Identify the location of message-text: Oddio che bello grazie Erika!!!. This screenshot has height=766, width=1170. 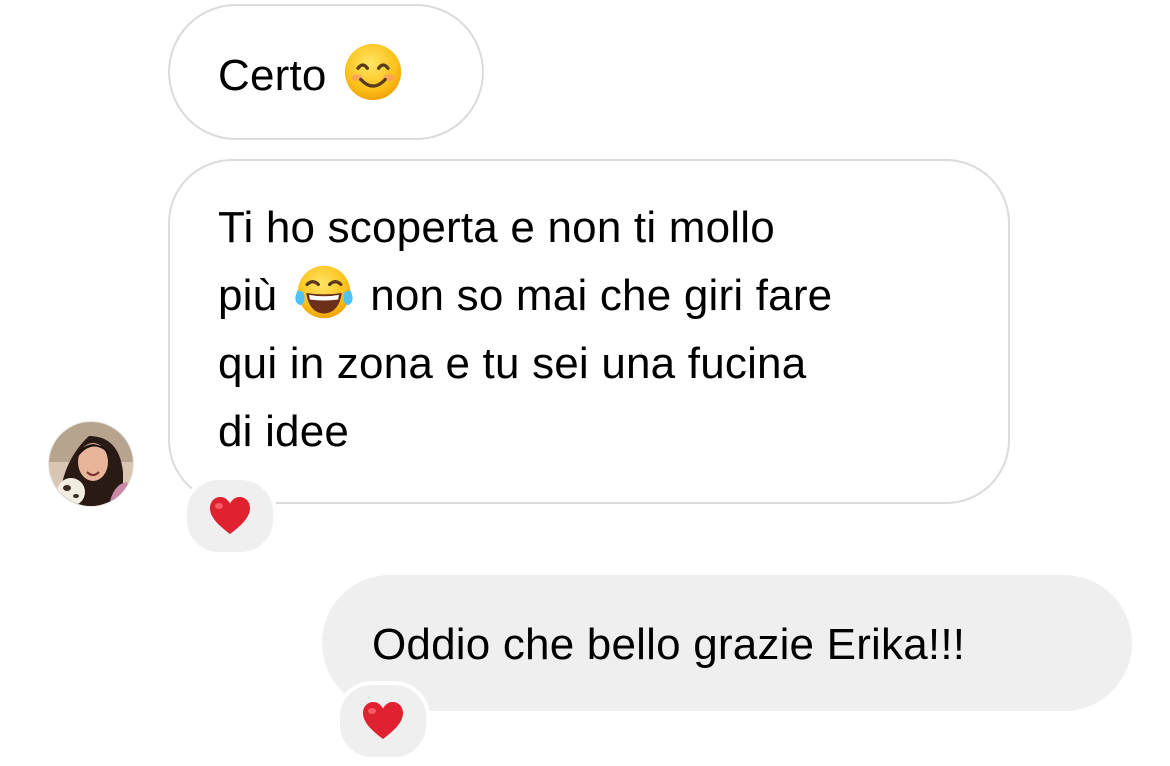
(669, 644).